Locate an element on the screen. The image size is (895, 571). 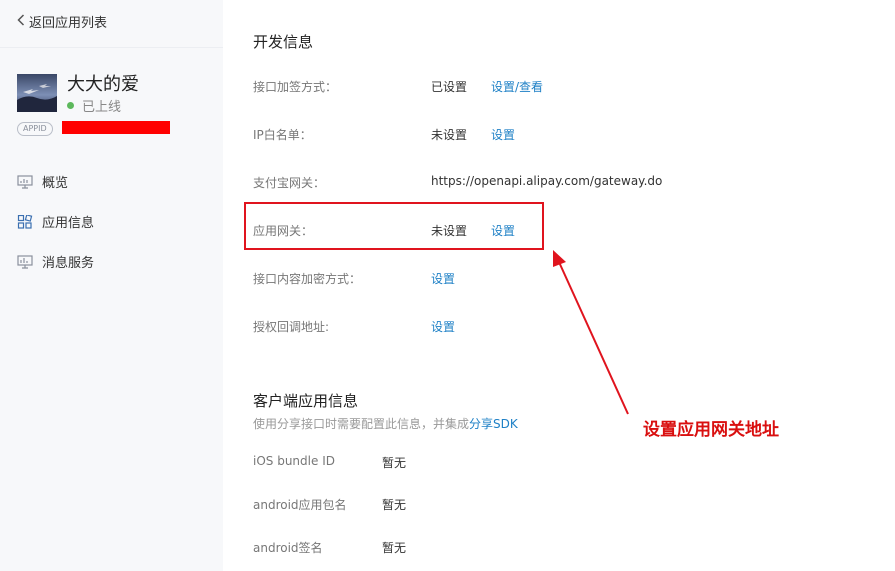
sidebar-divider is located at coordinates (111, 47).